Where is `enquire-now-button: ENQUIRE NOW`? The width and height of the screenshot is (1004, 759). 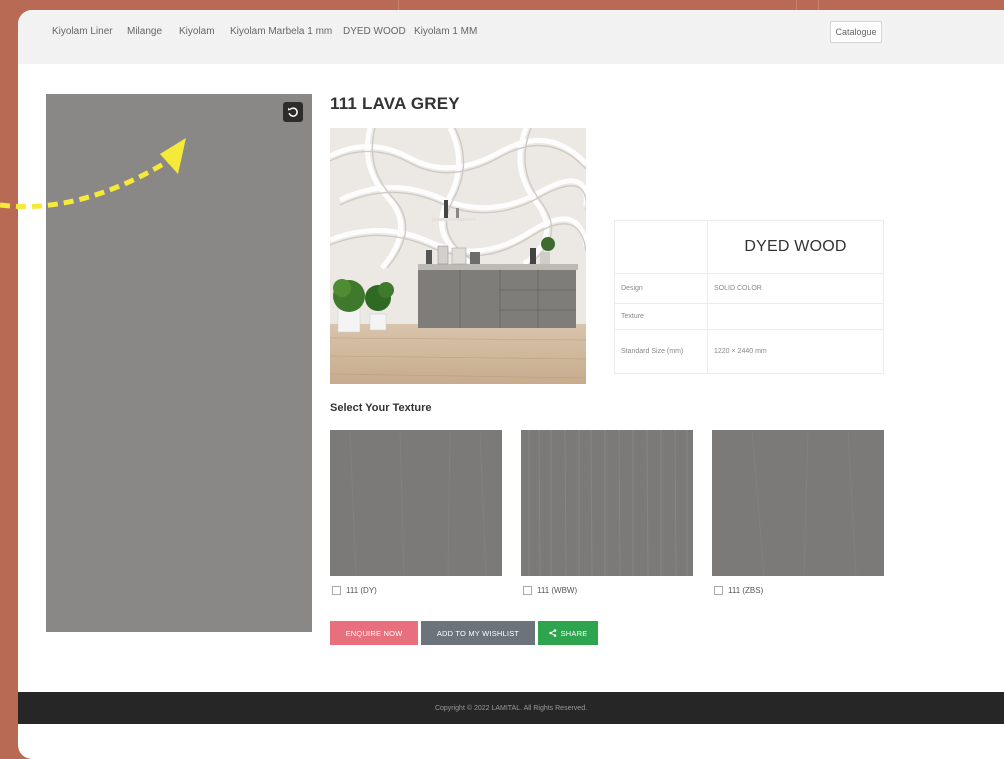 enquire-now-button: ENQUIRE NOW is located at coordinates (374, 633).